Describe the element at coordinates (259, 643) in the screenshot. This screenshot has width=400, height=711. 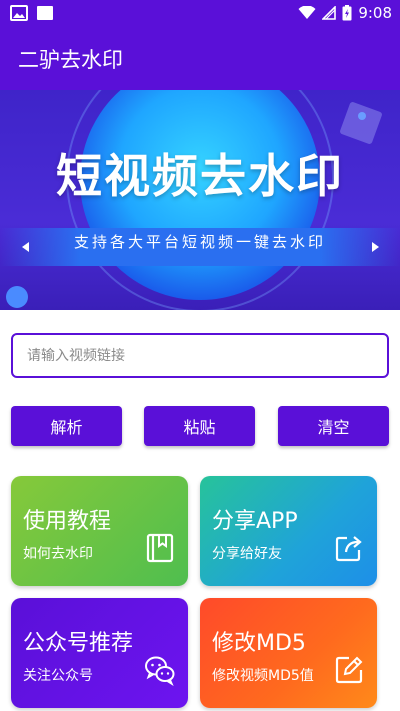
I see `card-title: 修改MD5` at that location.